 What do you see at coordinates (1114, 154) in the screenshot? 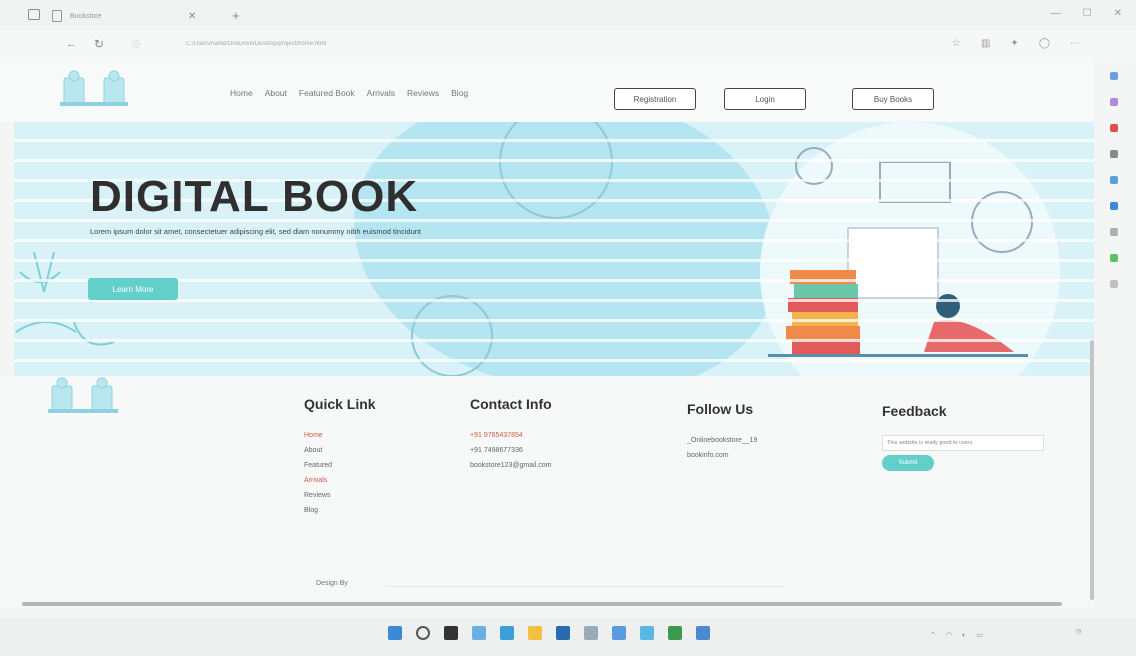
I see `tools-icon` at bounding box center [1114, 154].